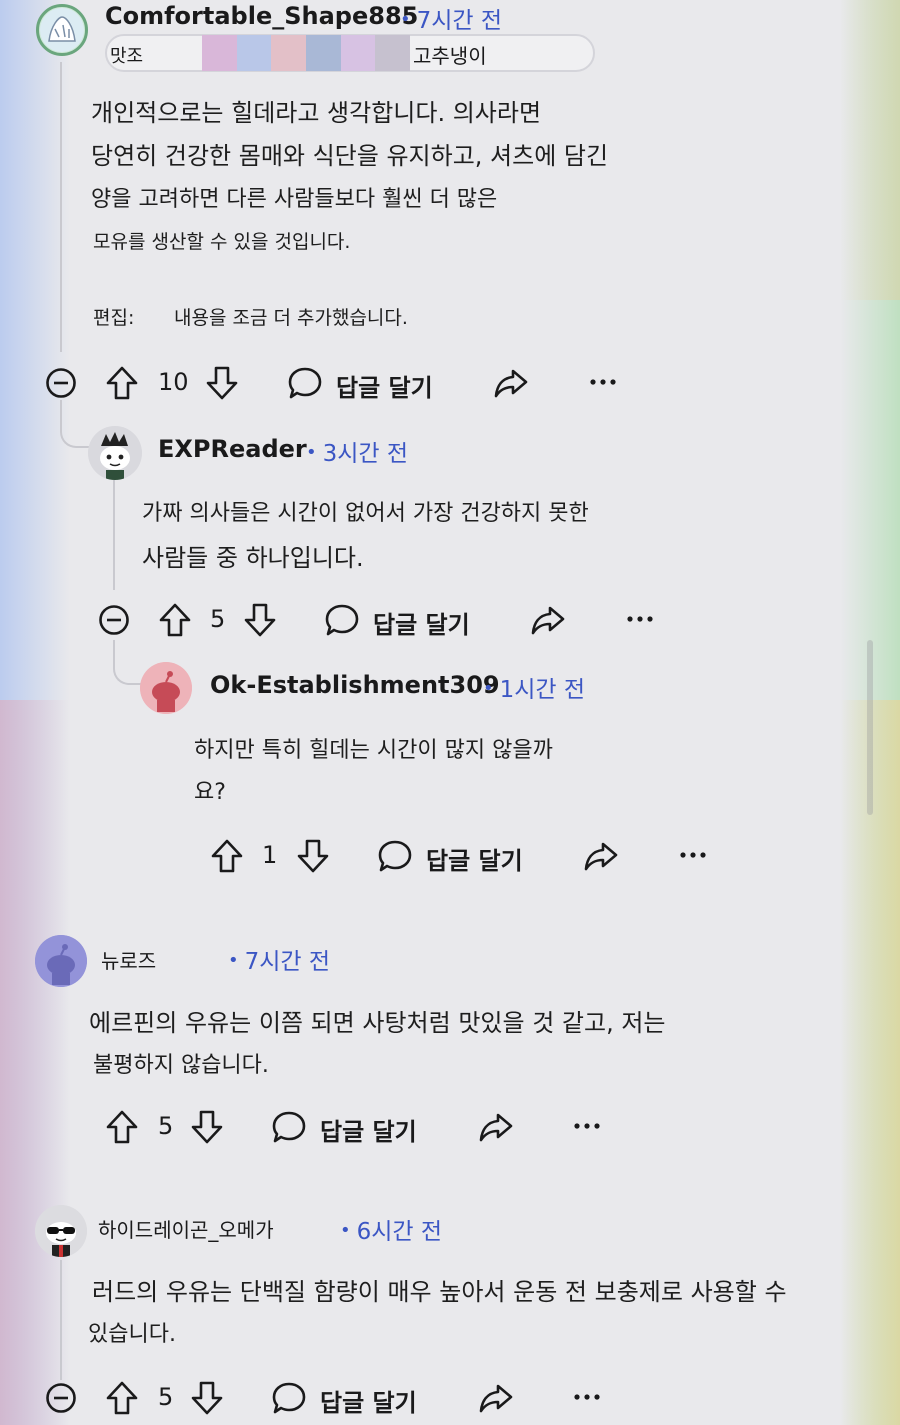 The width and height of the screenshot is (900, 1425). I want to click on vote-count: 10, so click(173, 382).